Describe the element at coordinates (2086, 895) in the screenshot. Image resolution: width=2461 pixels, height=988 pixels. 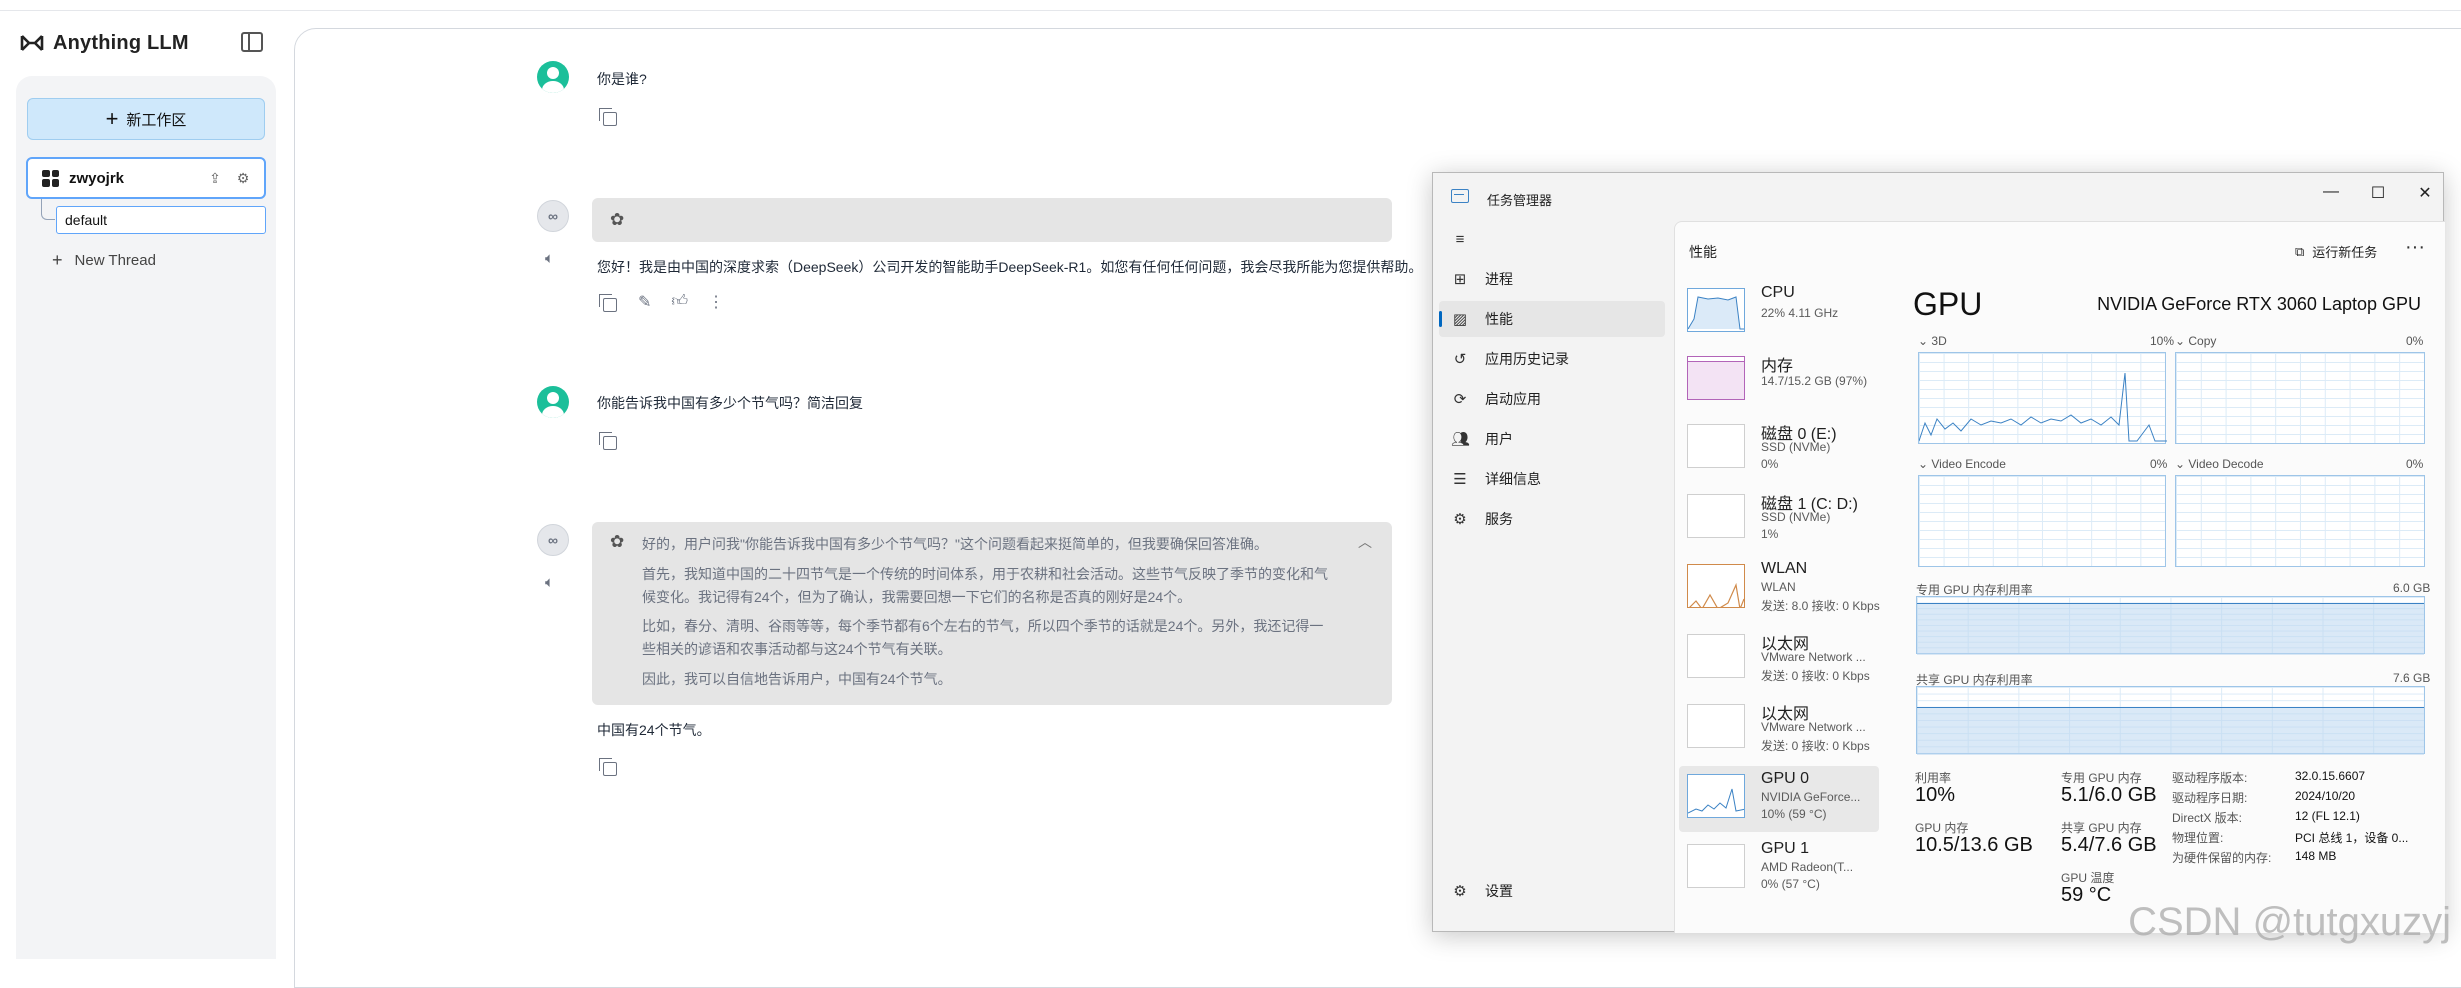
I see `gpu-temp-value: 59 °C` at that location.